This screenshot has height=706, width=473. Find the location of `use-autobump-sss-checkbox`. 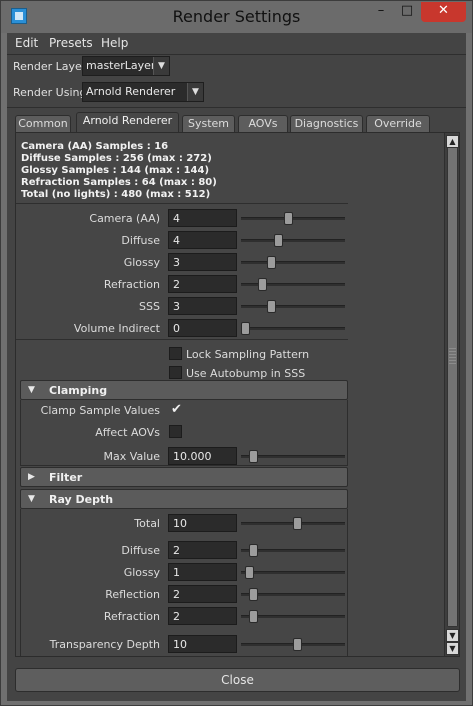

use-autobump-sss-checkbox is located at coordinates (175, 372).